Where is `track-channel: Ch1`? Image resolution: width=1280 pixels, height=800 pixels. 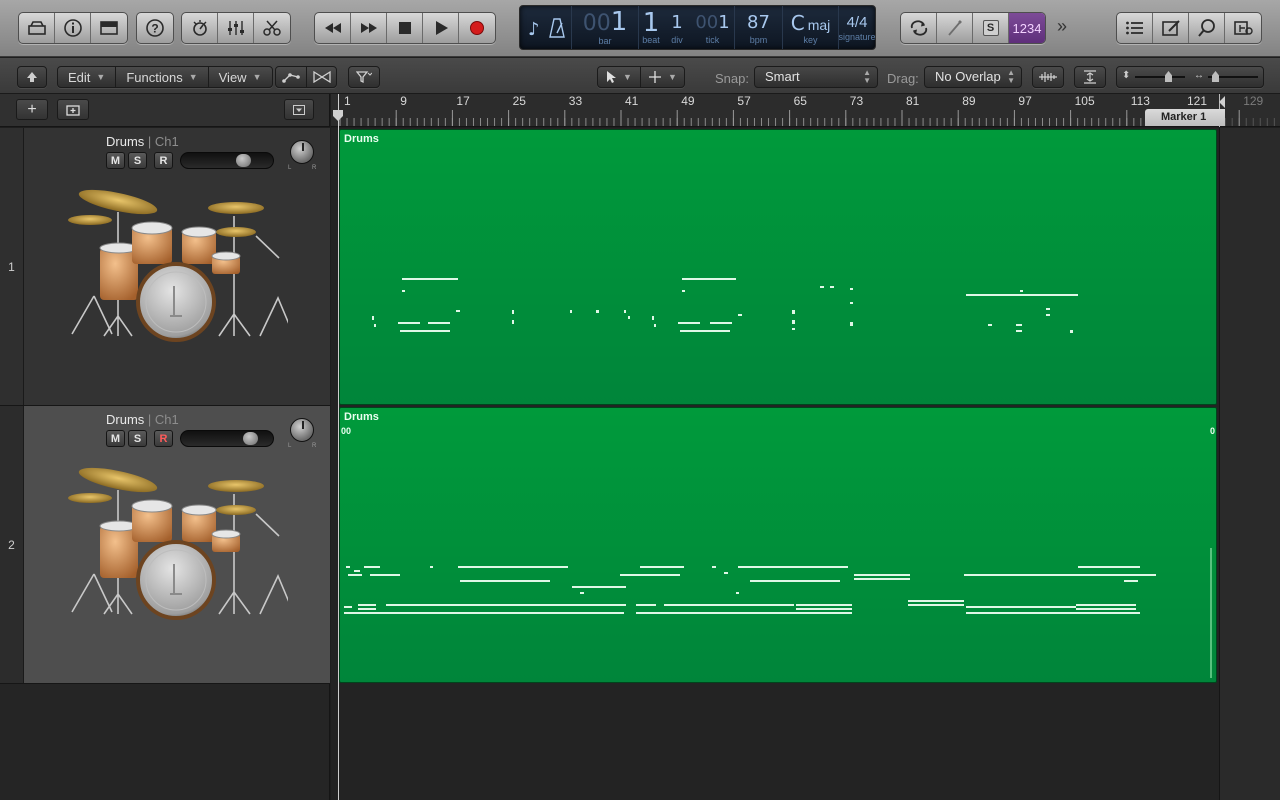 track-channel: Ch1 is located at coordinates (166, 419).